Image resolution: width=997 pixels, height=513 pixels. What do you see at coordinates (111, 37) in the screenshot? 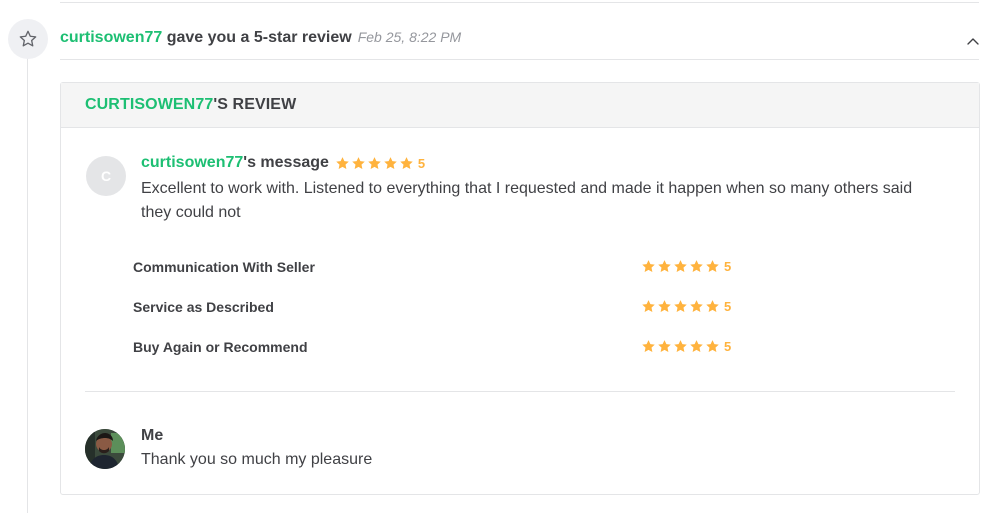
I see `activity-username: curtisowen77` at bounding box center [111, 37].